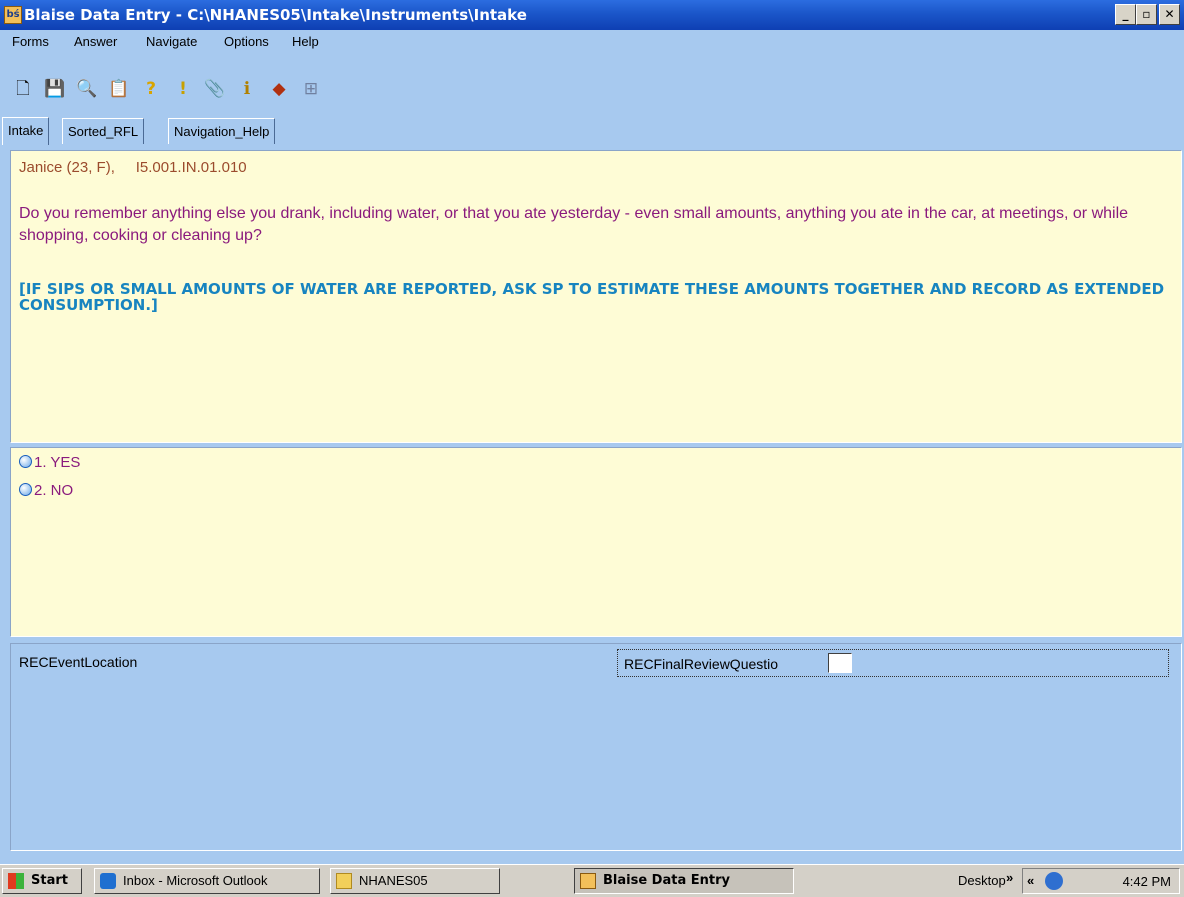  I want to click on field-rec-event-location: RECEventLocation, so click(78, 662).